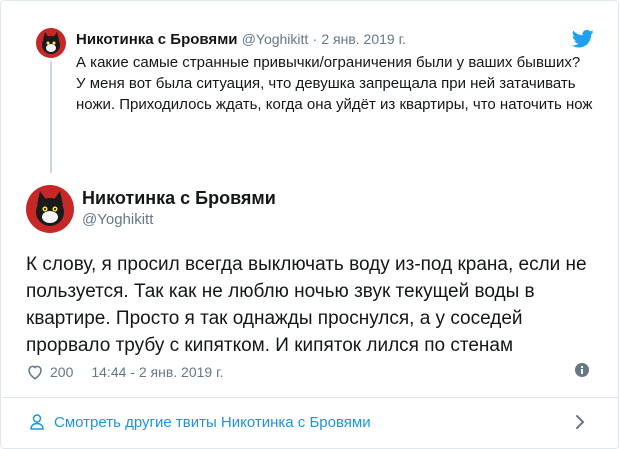 Image resolution: width=620 pixels, height=449 pixels. What do you see at coordinates (157, 39) in the screenshot?
I see `parent-author-name: Никотинка с Бровями` at bounding box center [157, 39].